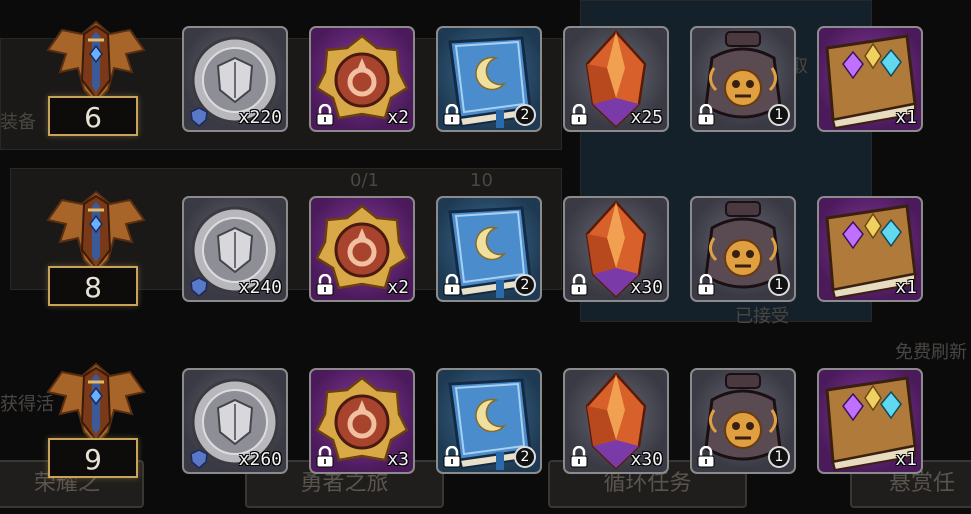  What do you see at coordinates (93, 116) in the screenshot?
I see `level-number: 6` at bounding box center [93, 116].